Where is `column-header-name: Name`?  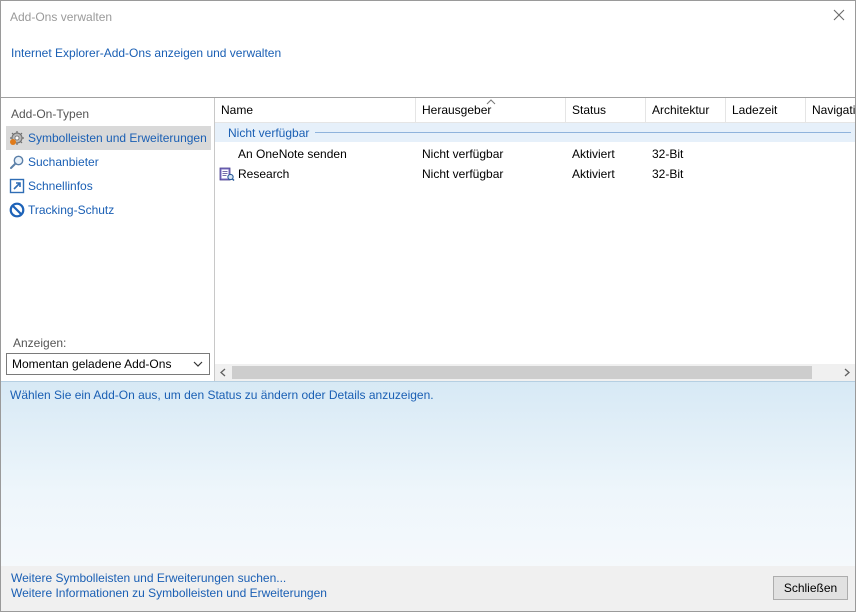 column-header-name: Name is located at coordinates (315, 110).